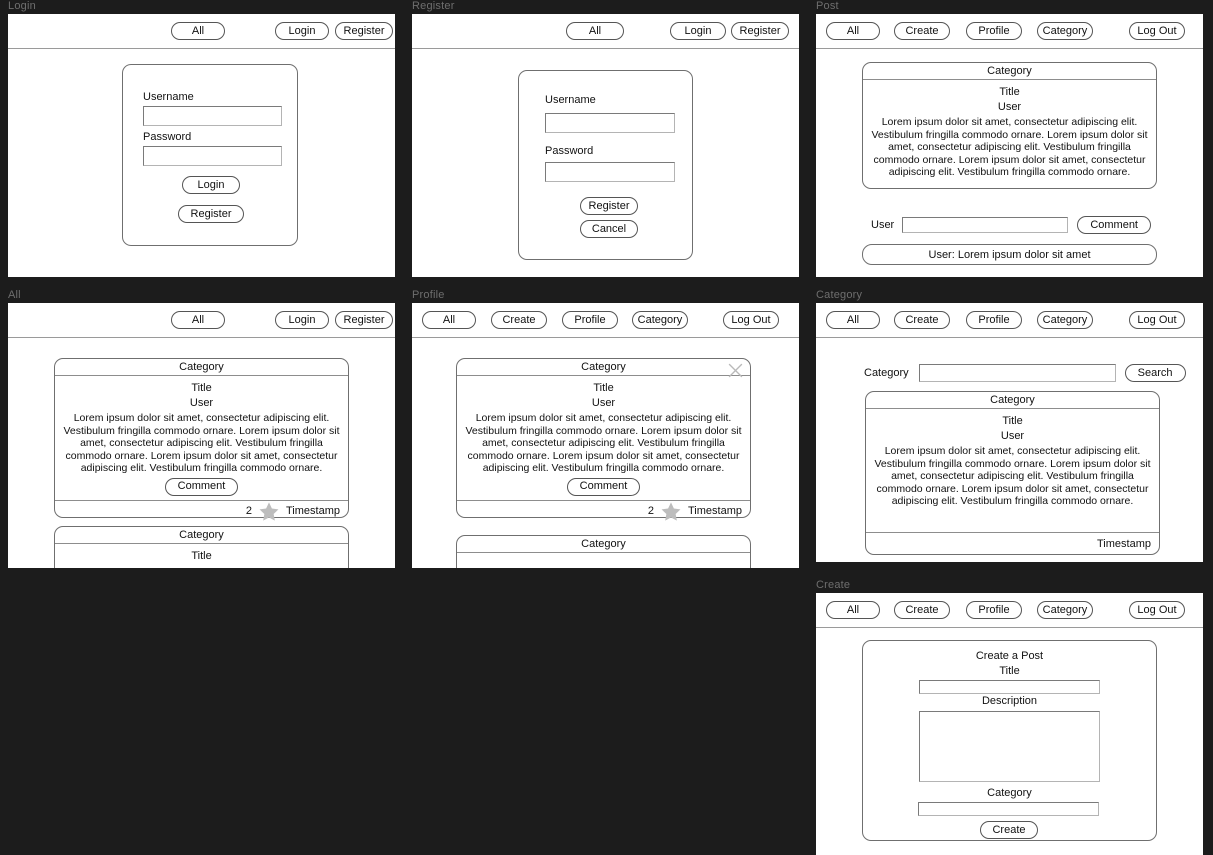  I want to click on navbar-create: All Create Profile Category Log Out, so click(1009, 610).